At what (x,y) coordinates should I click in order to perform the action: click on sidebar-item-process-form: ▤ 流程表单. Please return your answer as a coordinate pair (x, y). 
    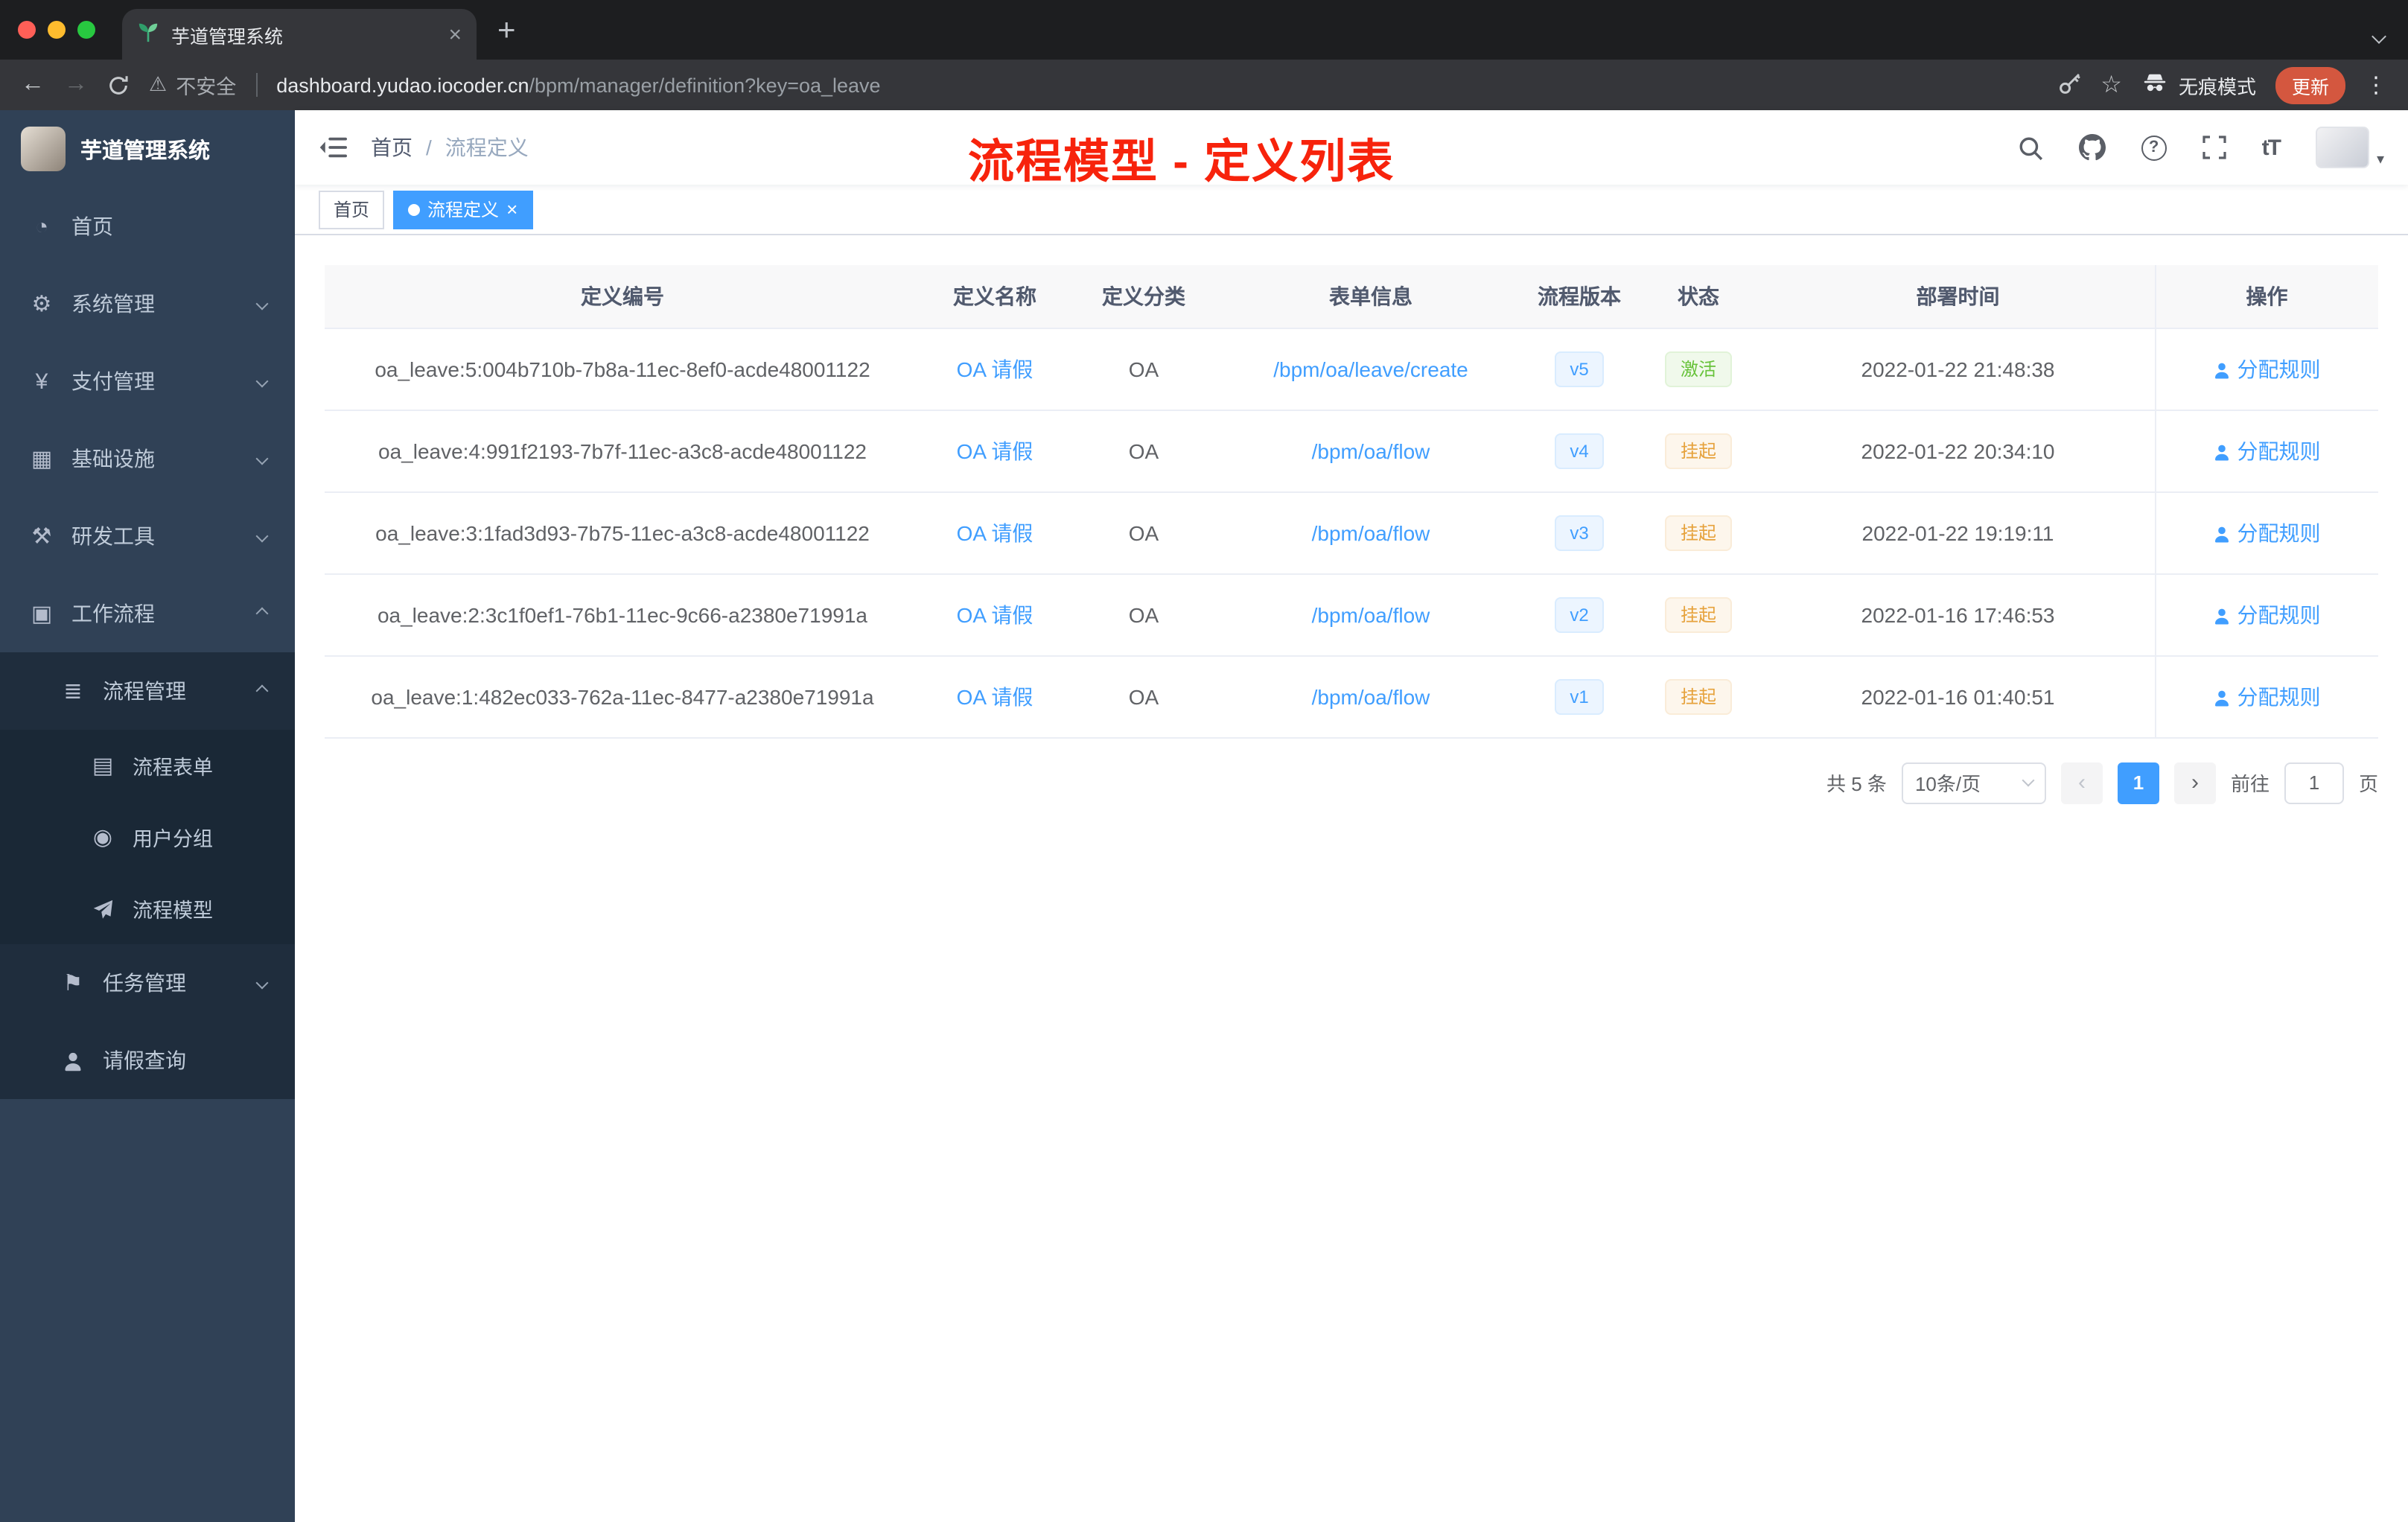
    Looking at the image, I should click on (147, 765).